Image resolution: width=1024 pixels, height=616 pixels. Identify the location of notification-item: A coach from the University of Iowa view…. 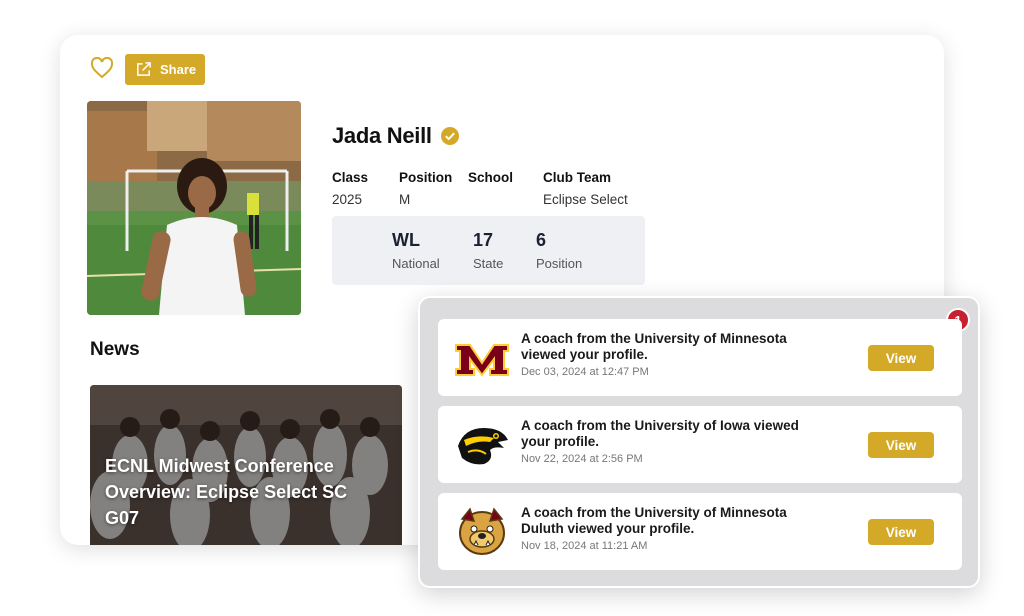
(700, 444).